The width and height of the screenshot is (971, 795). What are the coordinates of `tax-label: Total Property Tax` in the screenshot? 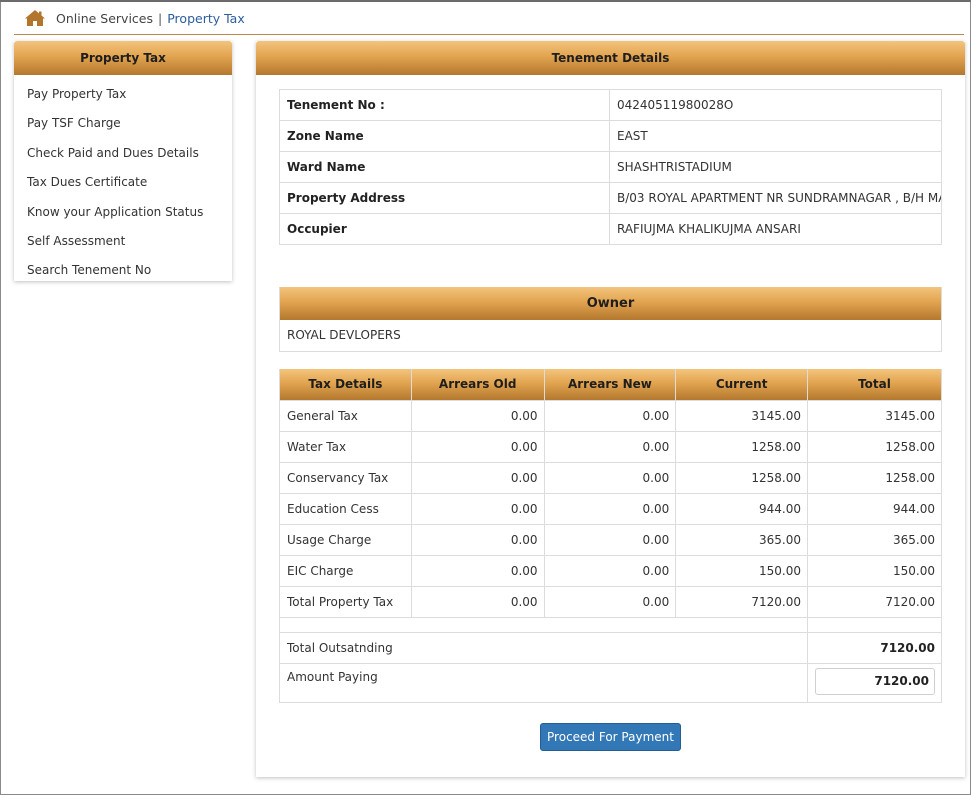 It's located at (345, 601).